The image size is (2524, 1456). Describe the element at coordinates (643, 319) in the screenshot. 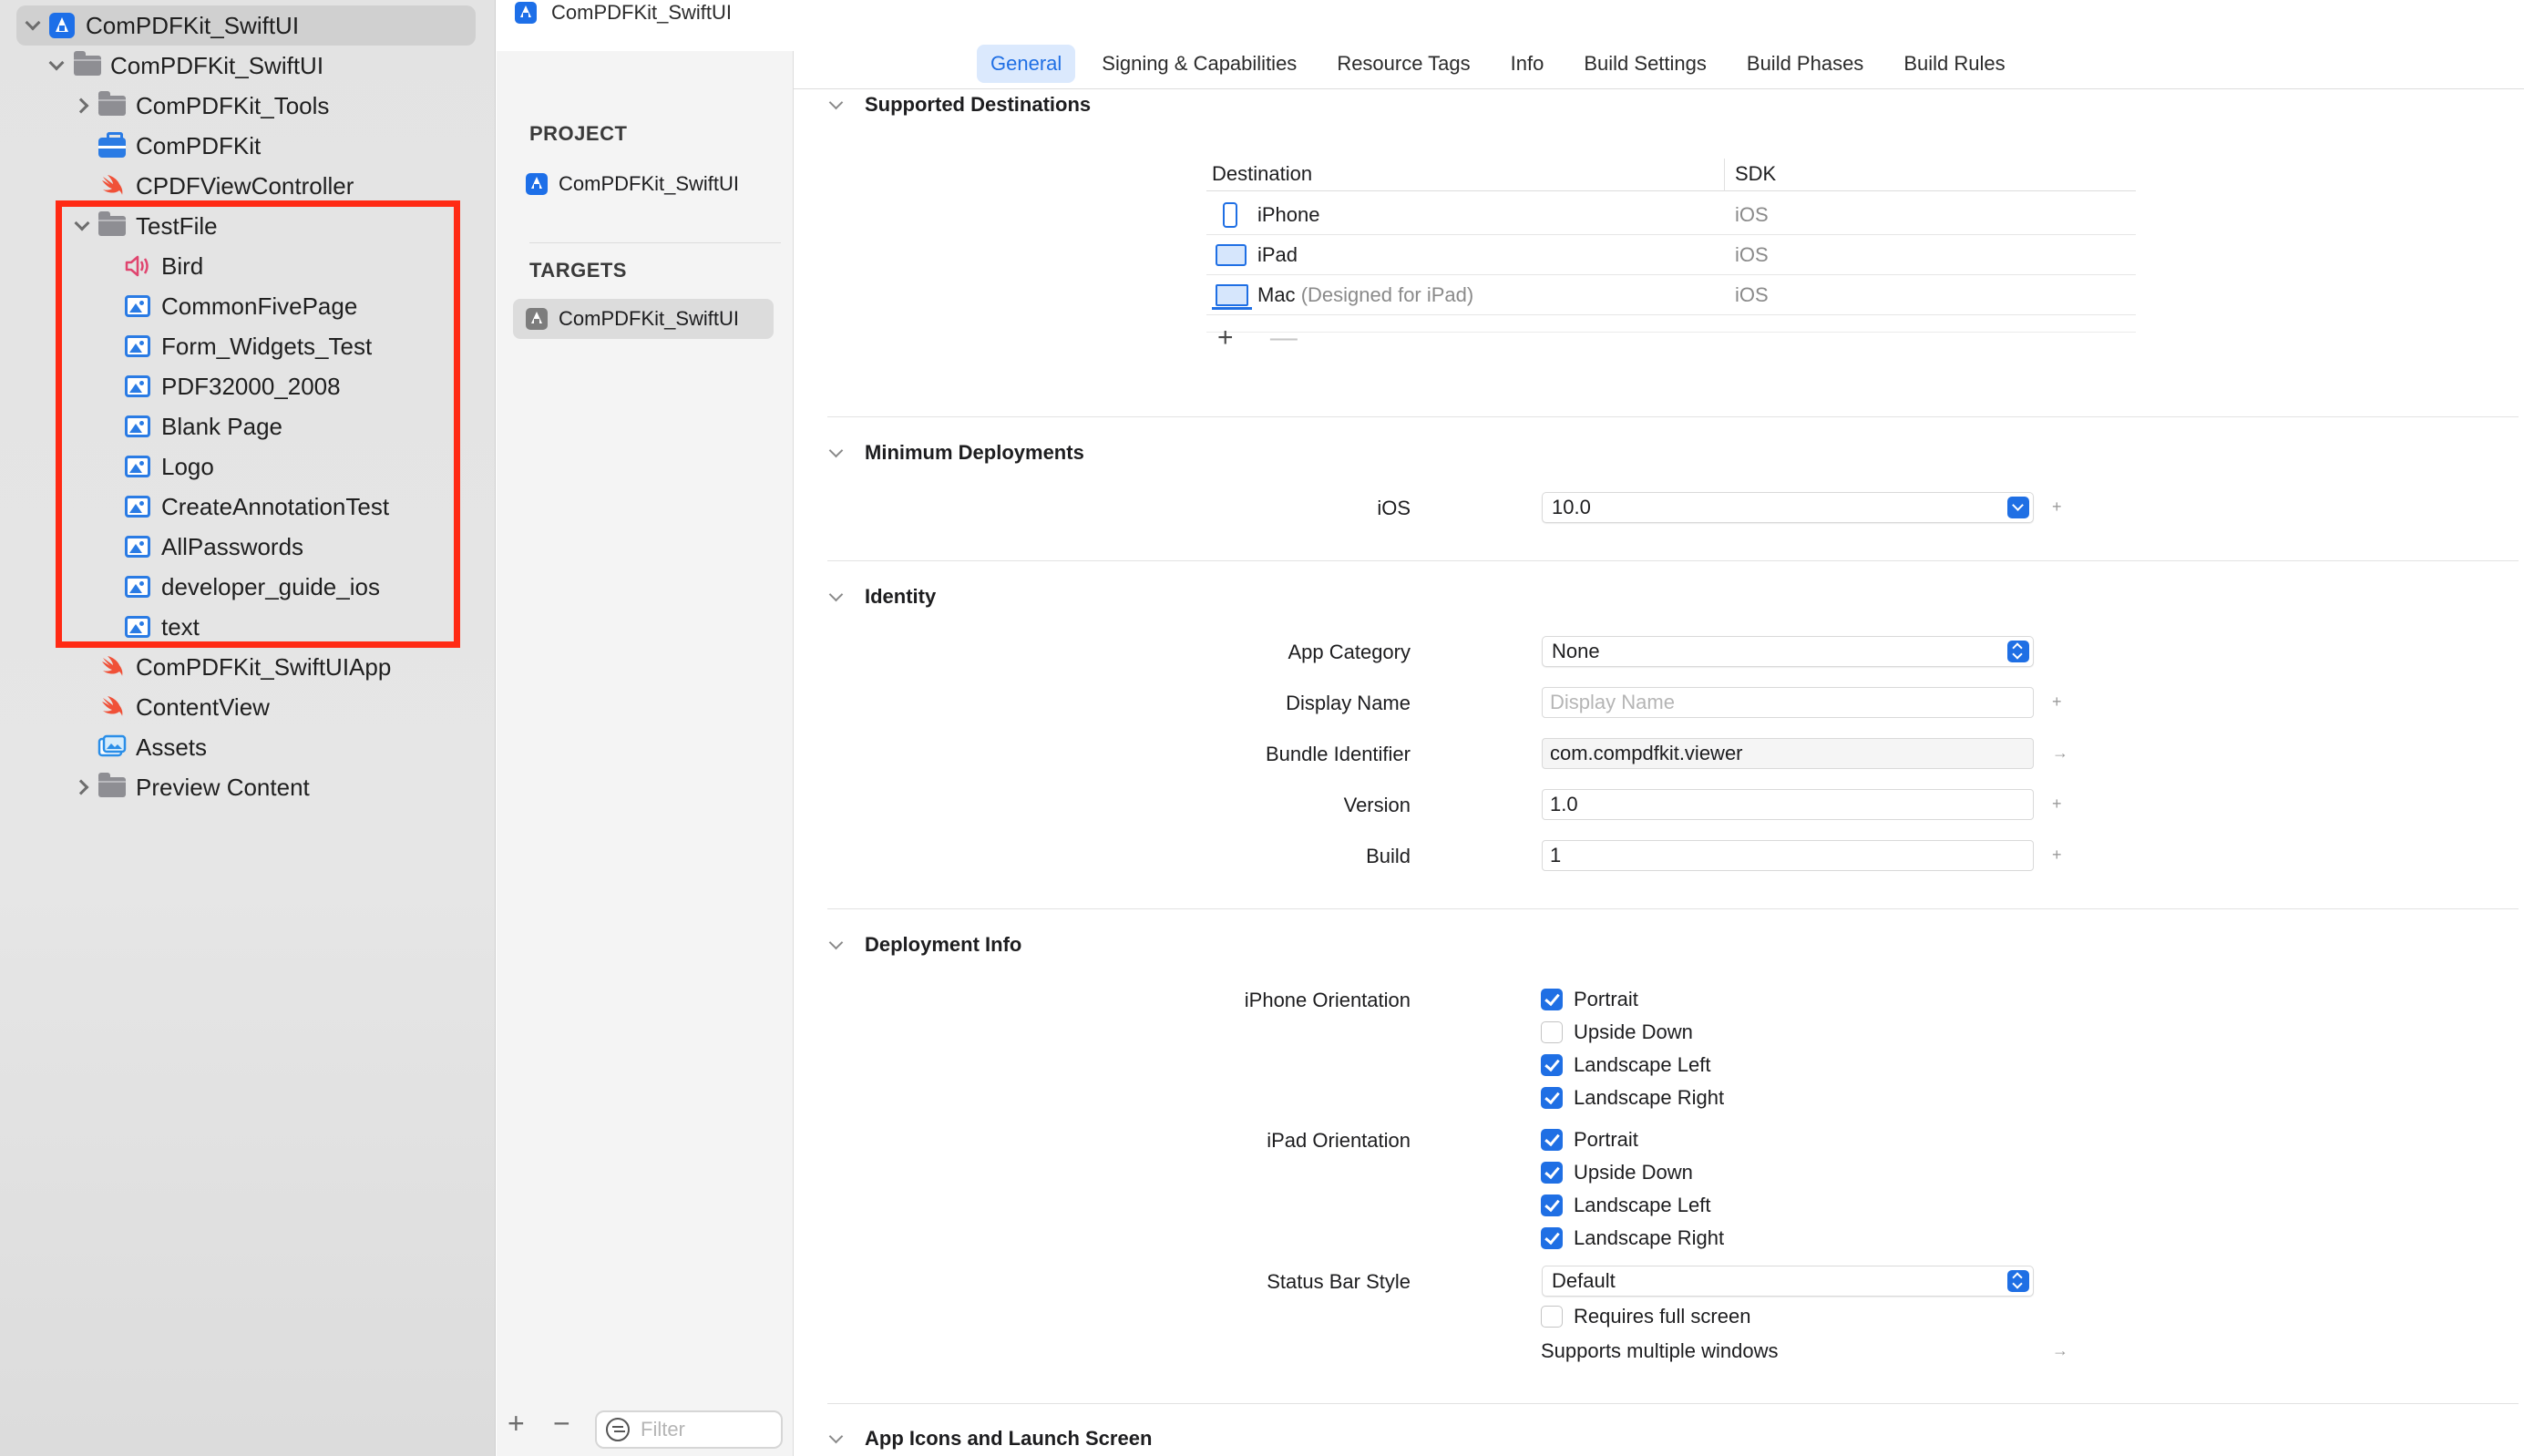

I see `target-item: ComPDFKit_SwiftUI` at that location.